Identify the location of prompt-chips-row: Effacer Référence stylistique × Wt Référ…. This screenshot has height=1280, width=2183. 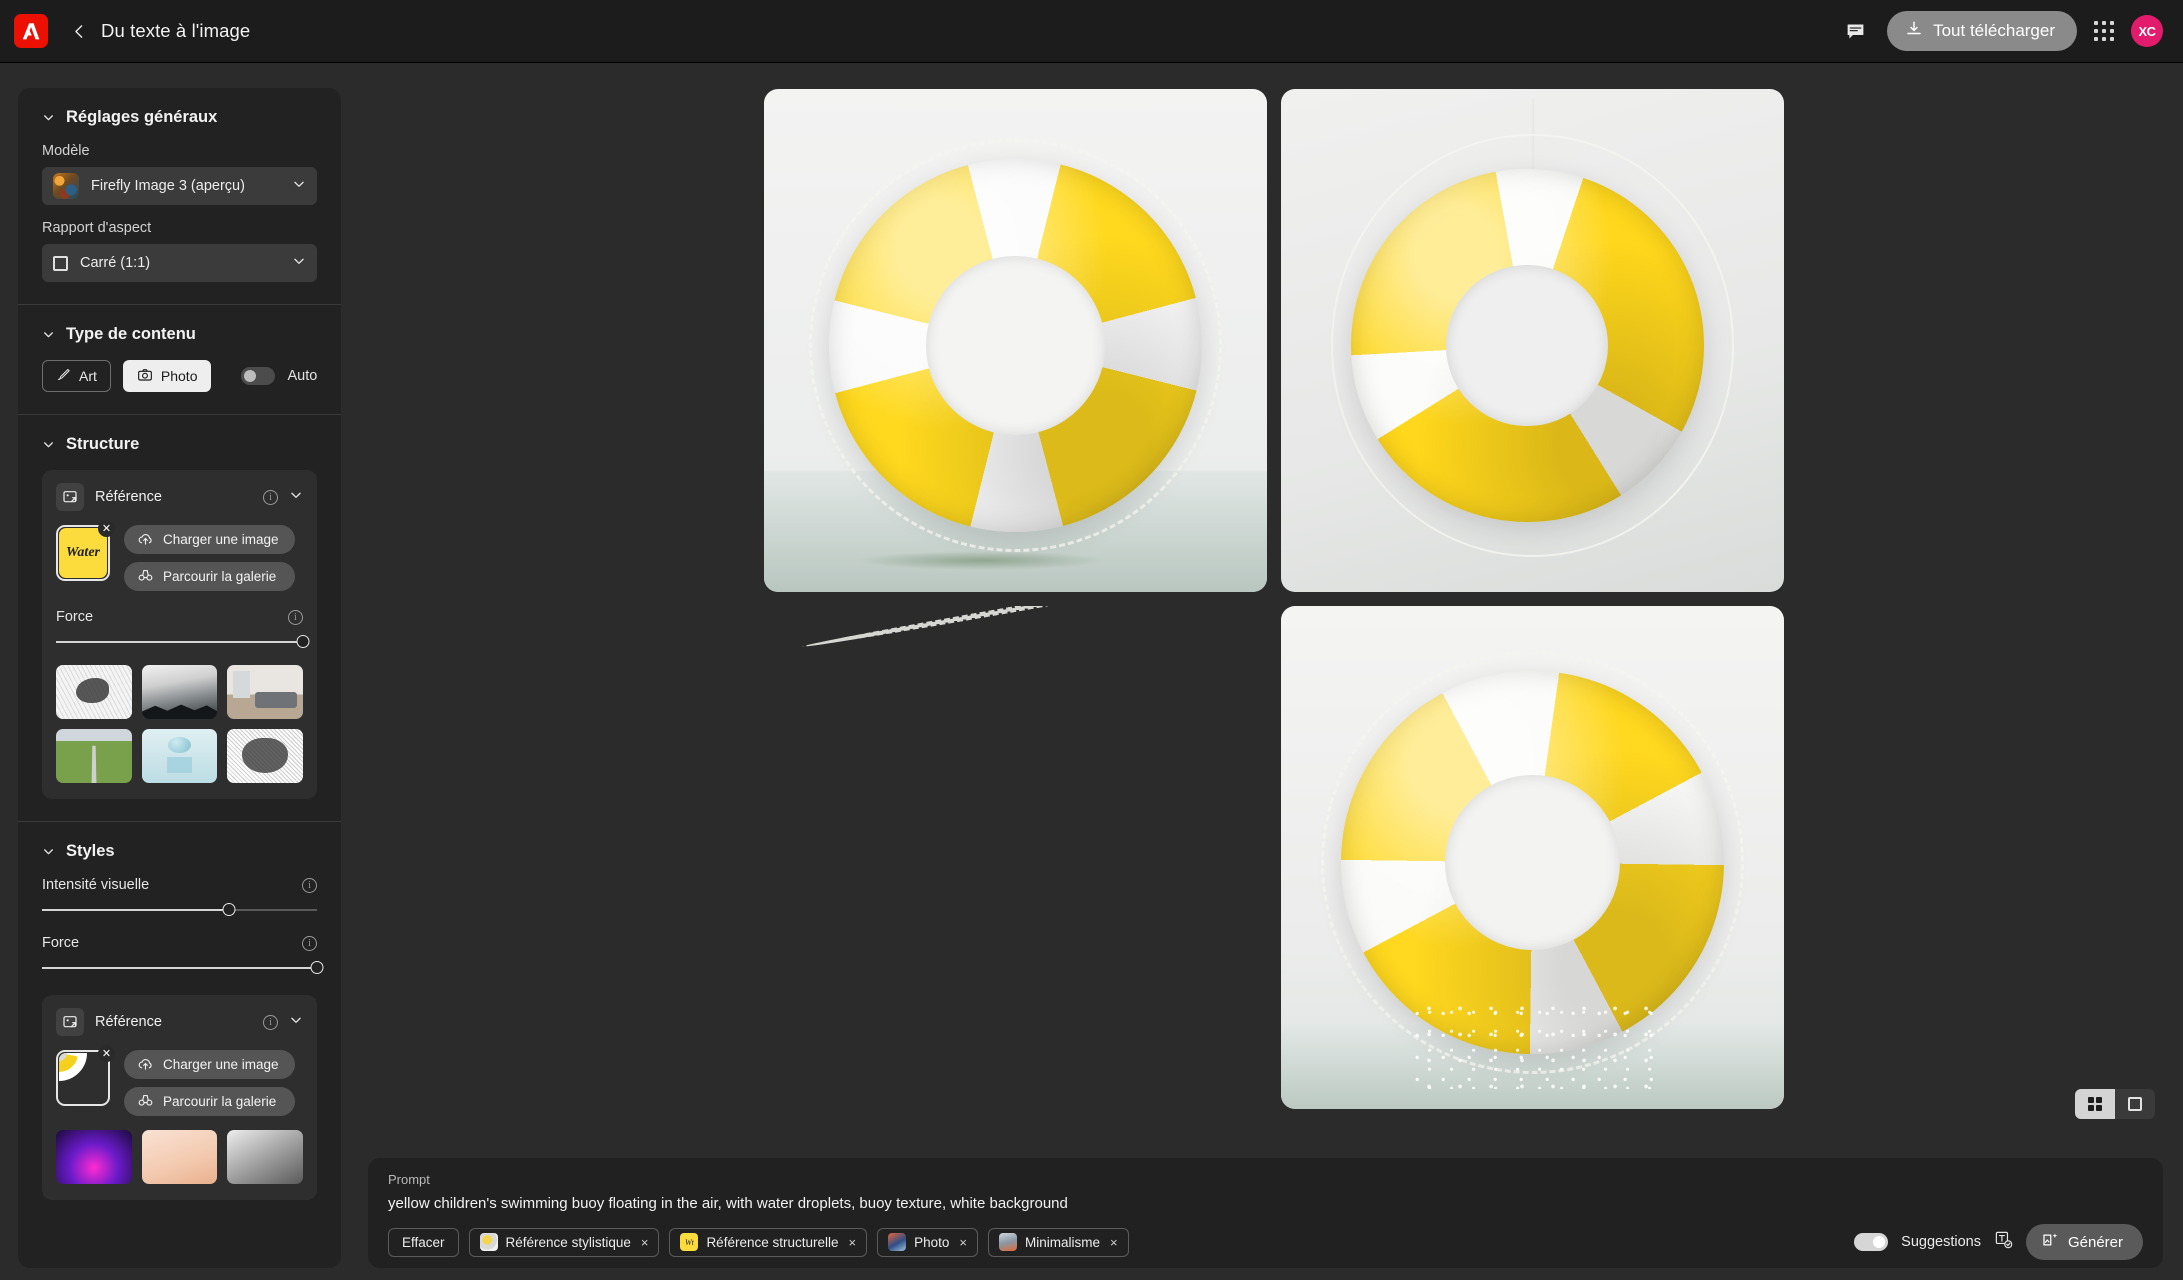
(1265, 1242).